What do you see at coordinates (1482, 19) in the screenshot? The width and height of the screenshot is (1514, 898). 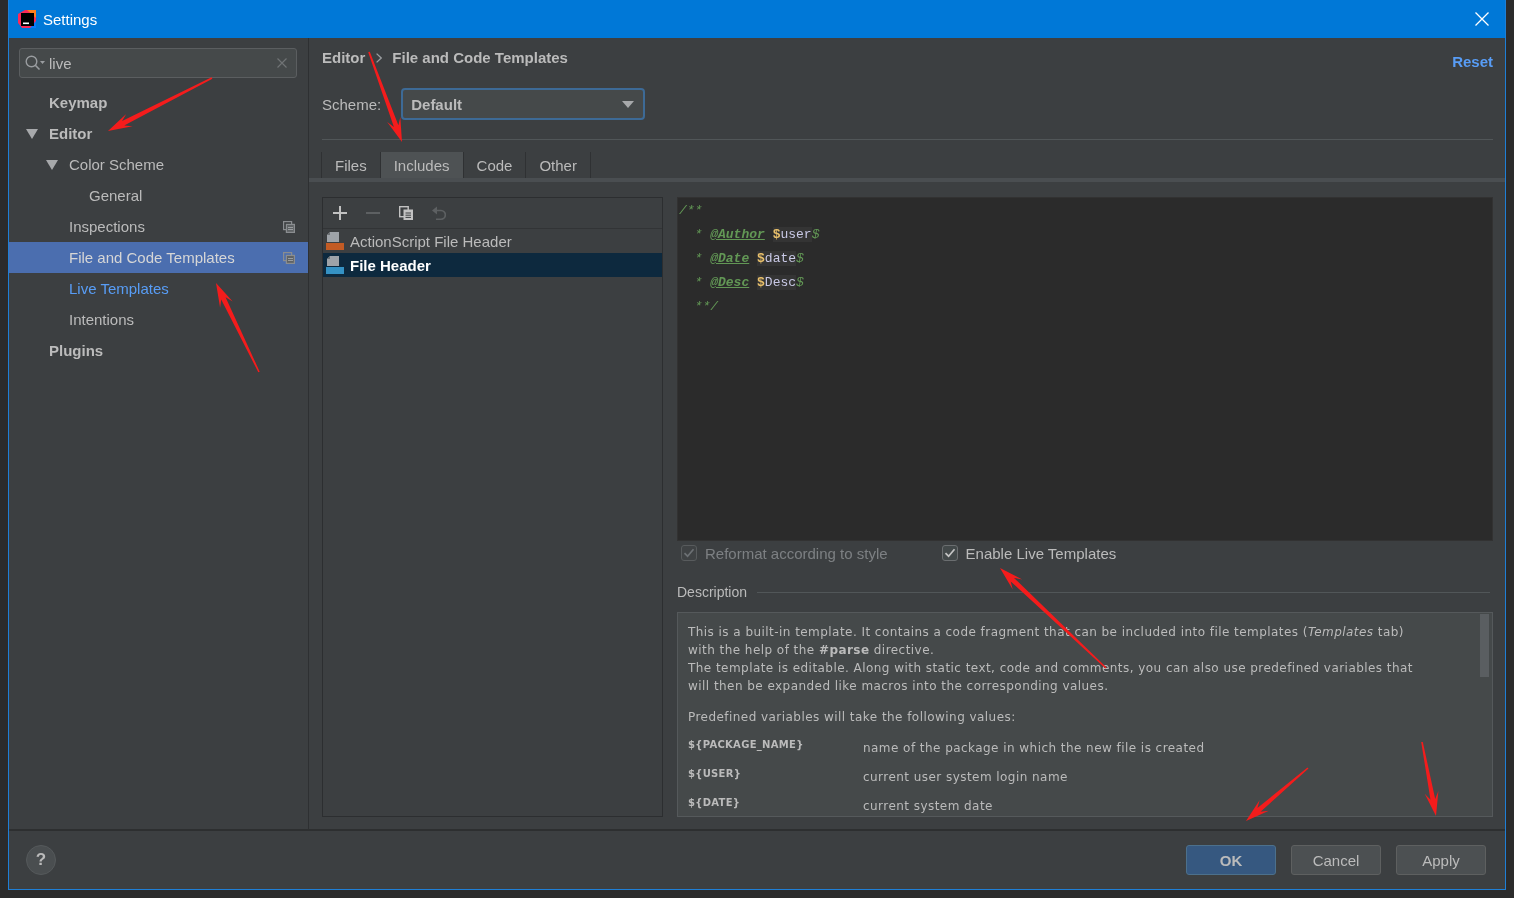 I see `close-icon` at bounding box center [1482, 19].